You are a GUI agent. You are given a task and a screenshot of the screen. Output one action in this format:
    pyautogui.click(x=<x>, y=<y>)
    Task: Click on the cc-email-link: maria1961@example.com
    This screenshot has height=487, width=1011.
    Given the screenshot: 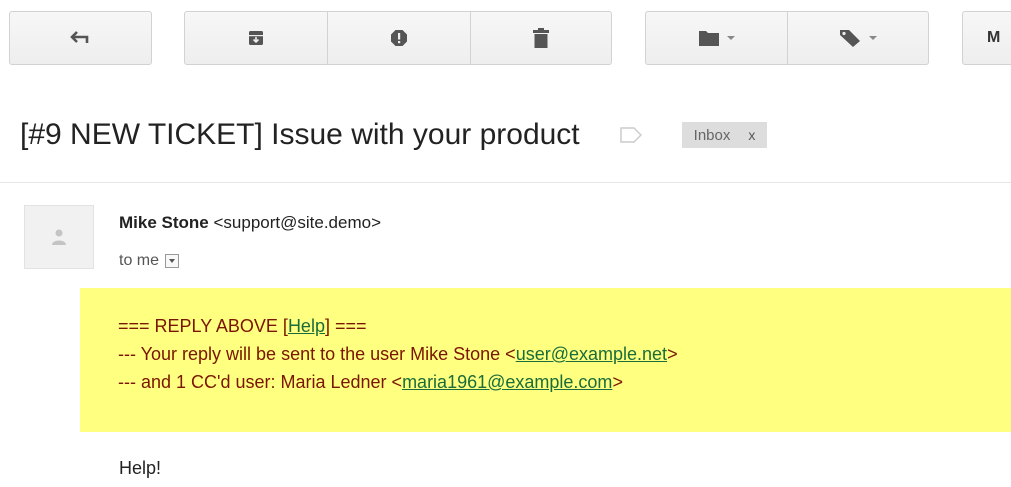 What is the action you would take?
    pyautogui.click(x=507, y=382)
    